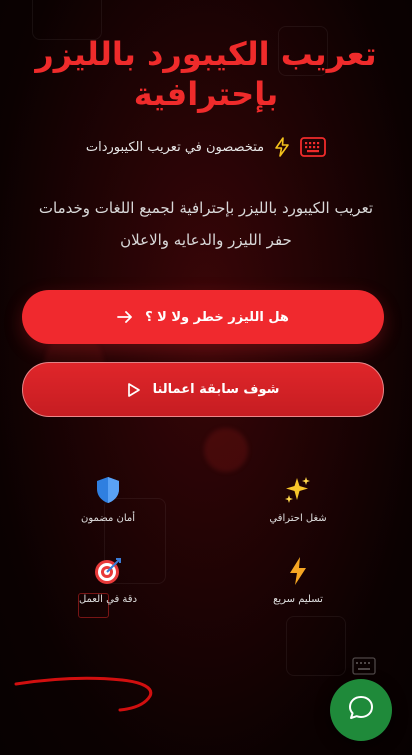 The height and width of the screenshot is (755, 412). I want to click on feature-professional-work: شغل احترافي, so click(298, 499).